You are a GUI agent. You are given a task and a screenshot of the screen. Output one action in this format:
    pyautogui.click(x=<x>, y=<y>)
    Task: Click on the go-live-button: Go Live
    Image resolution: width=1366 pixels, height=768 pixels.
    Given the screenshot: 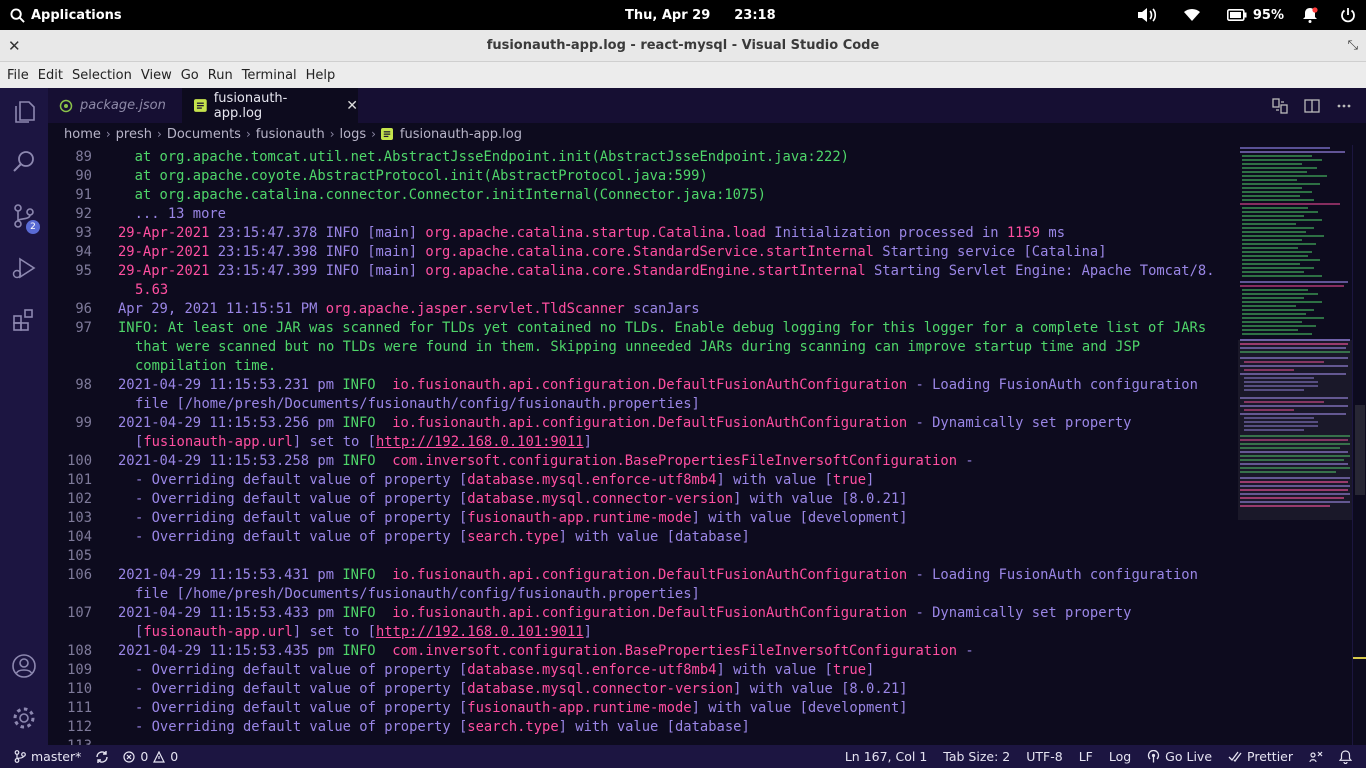 What is the action you would take?
    pyautogui.click(x=1179, y=756)
    